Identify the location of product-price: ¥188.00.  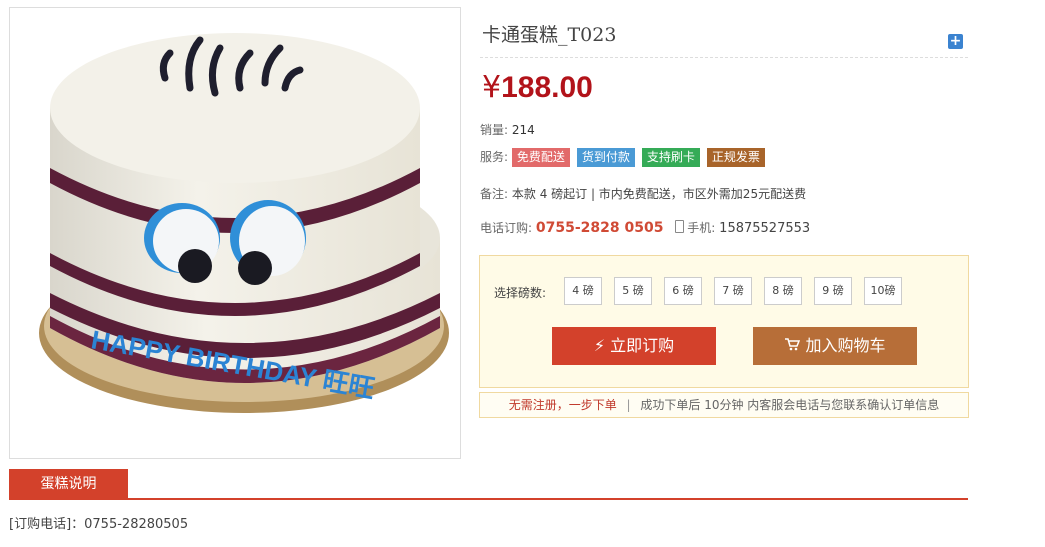
(537, 87).